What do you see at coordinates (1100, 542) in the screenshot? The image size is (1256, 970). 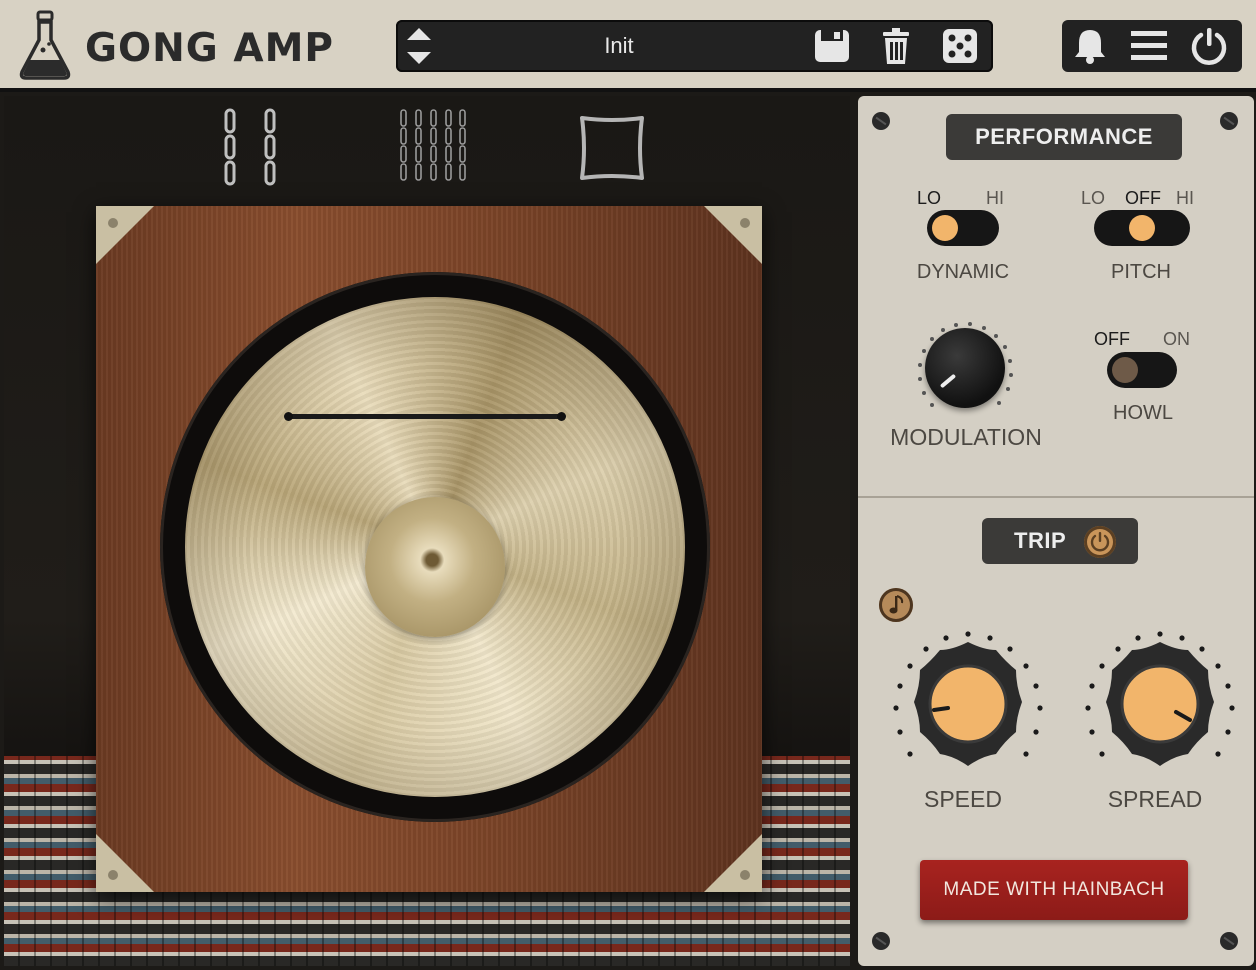 I see `trip-power-icon` at bounding box center [1100, 542].